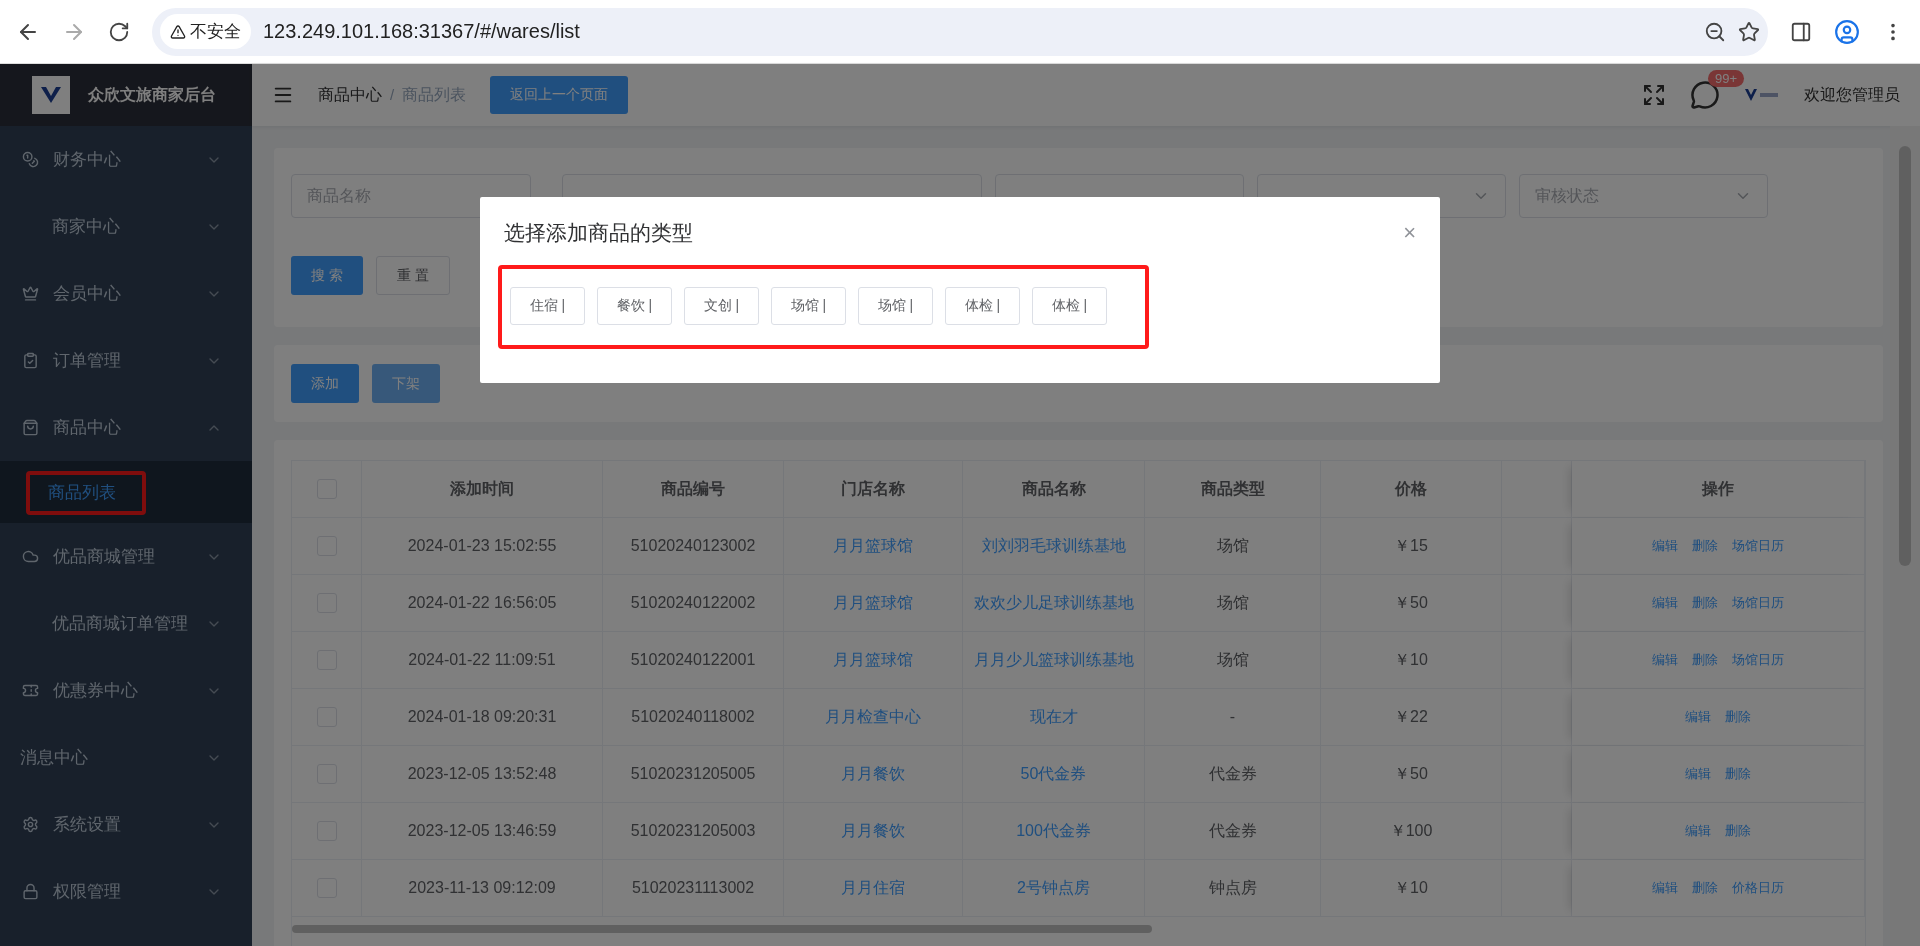 The height and width of the screenshot is (946, 1920). Describe the element at coordinates (126, 690) in the screenshot. I see `menu-item: 优惠券中心` at that location.